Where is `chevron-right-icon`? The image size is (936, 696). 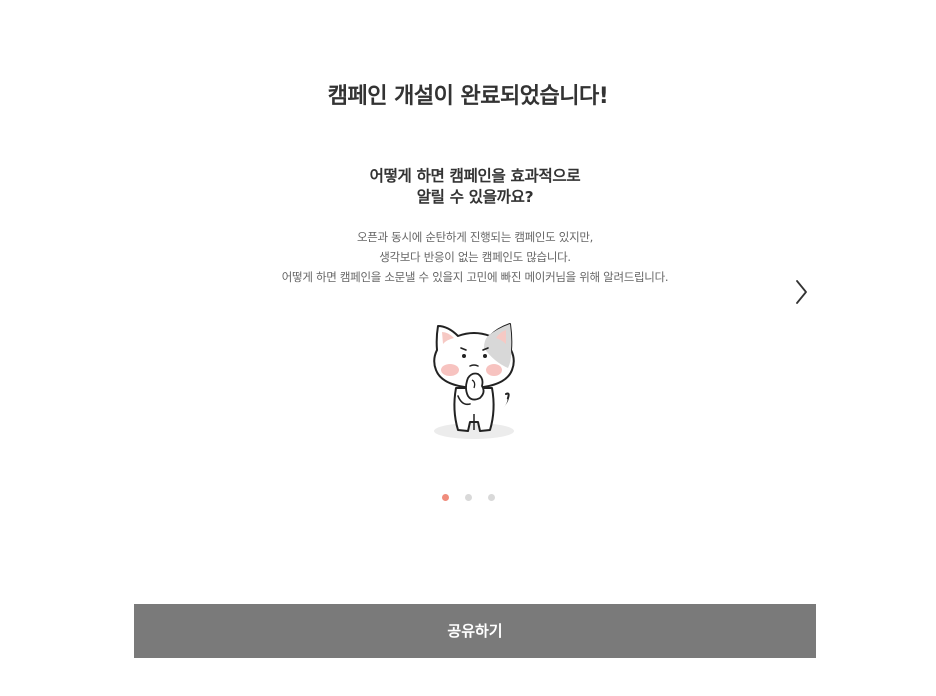
chevron-right-icon is located at coordinates (801, 292).